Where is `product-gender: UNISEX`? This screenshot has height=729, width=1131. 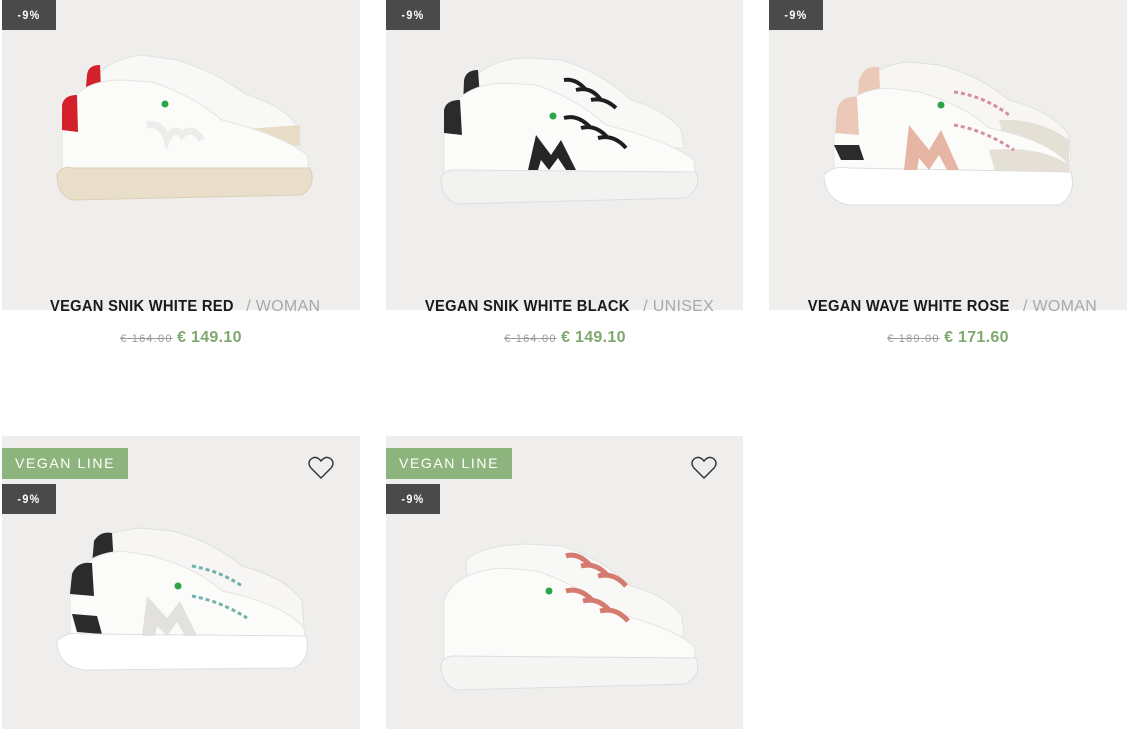
product-gender: UNISEX is located at coordinates (683, 306).